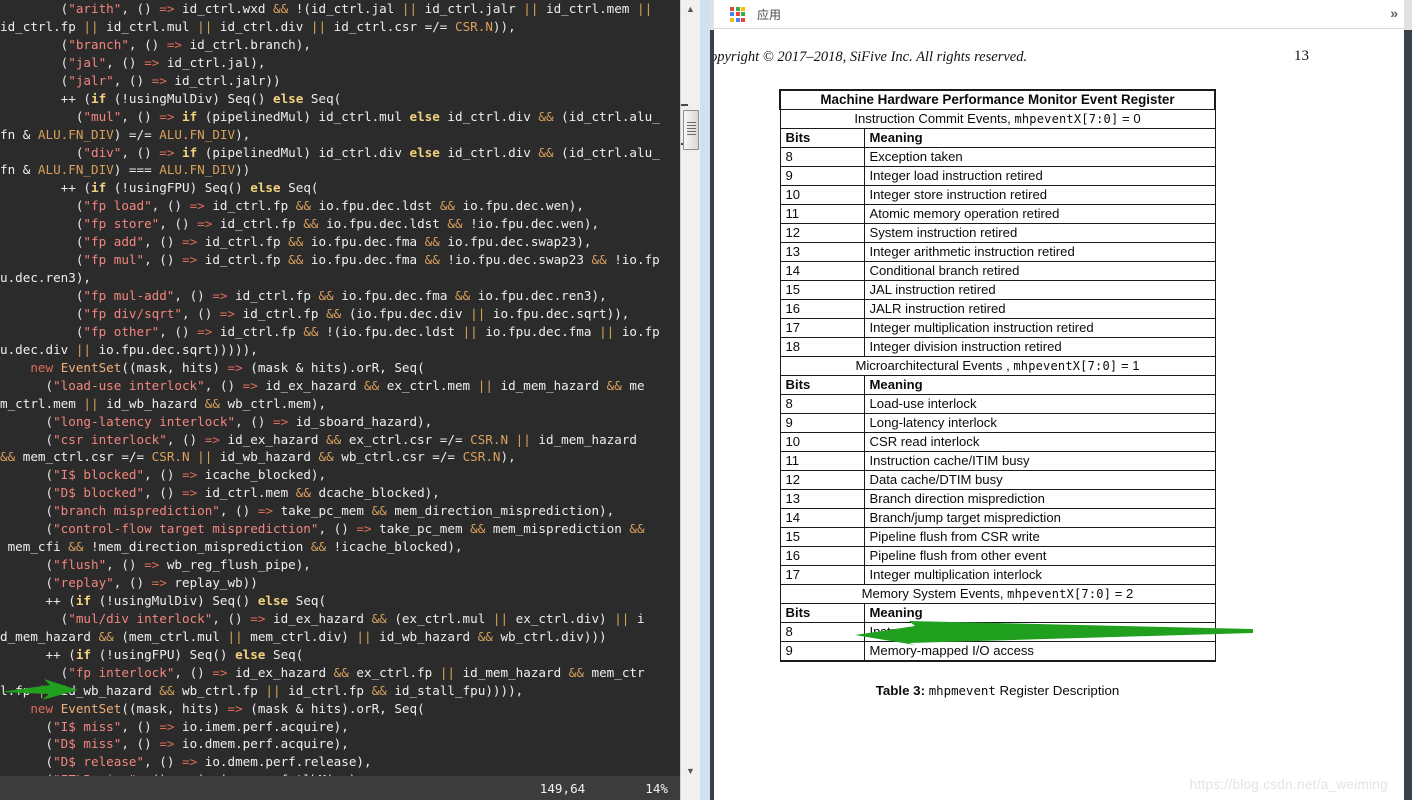  I want to click on cell-meaning: Integer arithmetic instruction retired, so click(1039, 252).